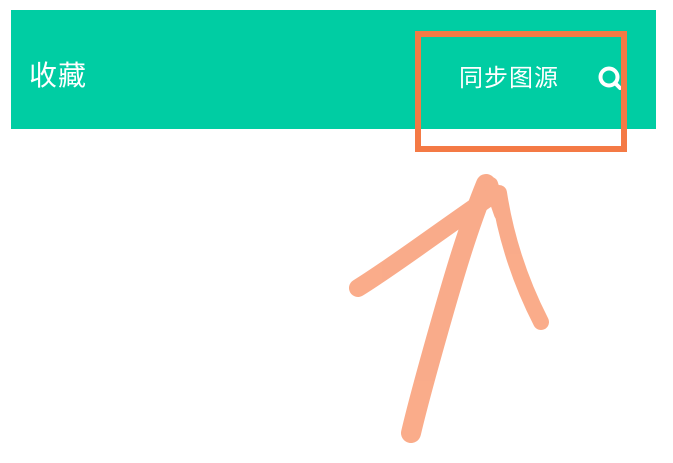 The image size is (673, 463). What do you see at coordinates (520, 257) in the screenshot?
I see `arrow-right-stroke` at bounding box center [520, 257].